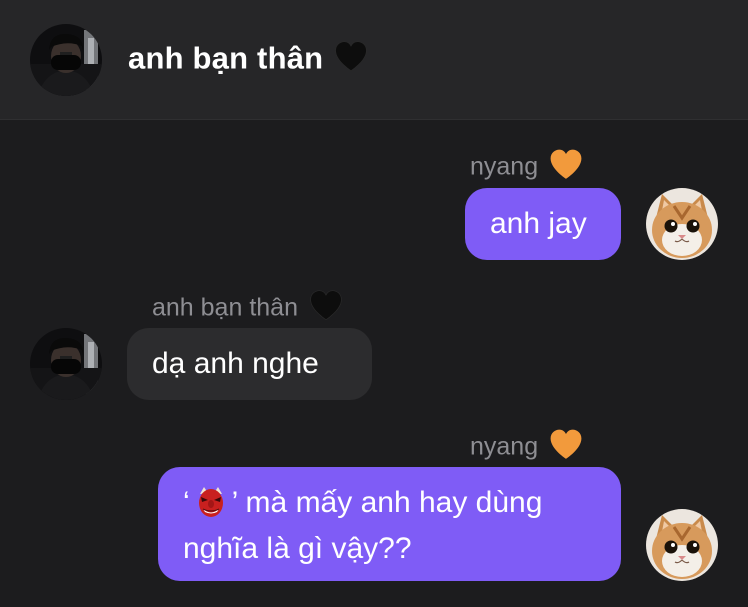 The width and height of the screenshot is (748, 607). I want to click on message-bubble: ‘ ’ mà mấy anh hay dùng nghĩa là gì vậy??, so click(389, 524).